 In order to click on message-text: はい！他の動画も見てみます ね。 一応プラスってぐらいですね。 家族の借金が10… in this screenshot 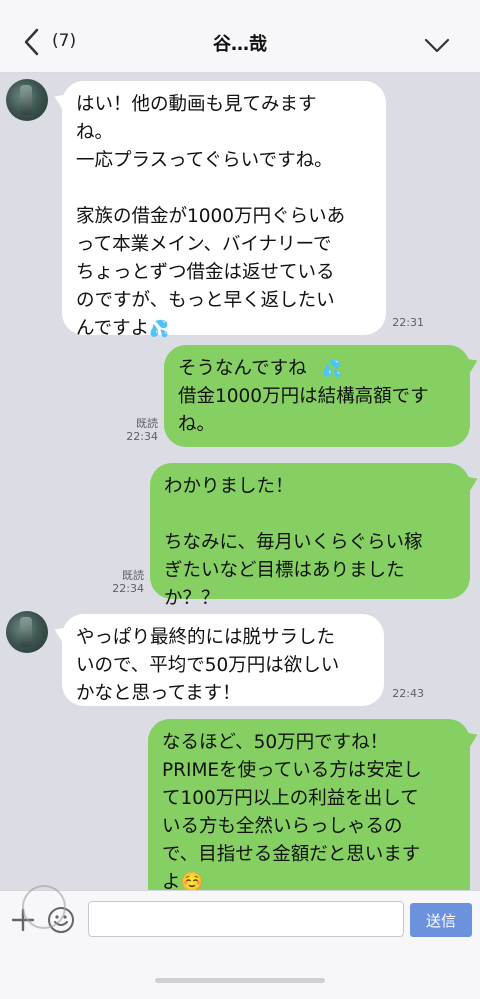, I will do `click(211, 216)`.